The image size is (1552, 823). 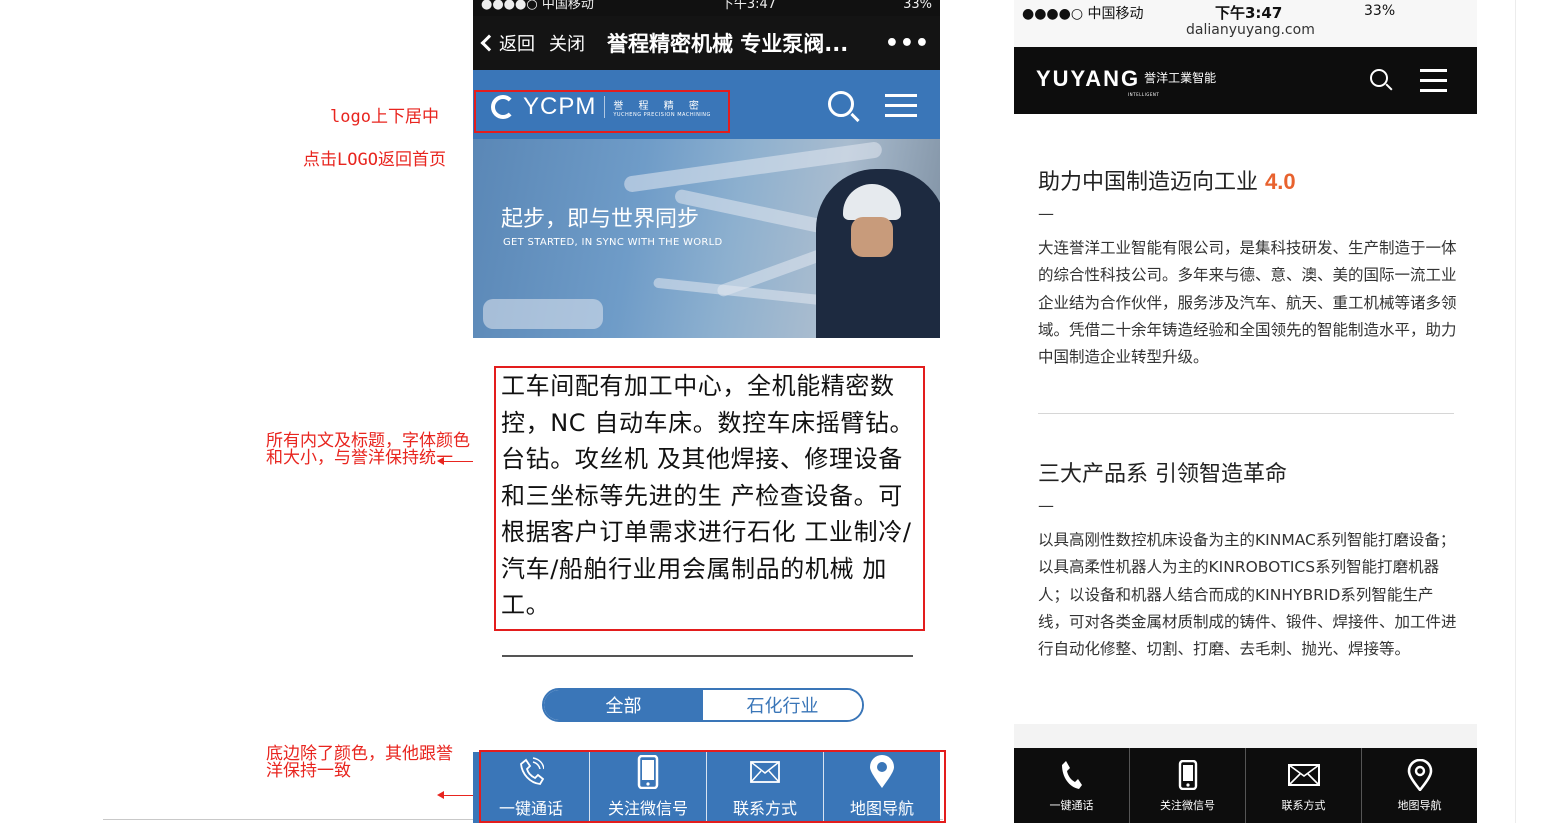 What do you see at coordinates (374, 160) in the screenshot?
I see `annotation-logo-home: 点击LOGO返回首页` at bounding box center [374, 160].